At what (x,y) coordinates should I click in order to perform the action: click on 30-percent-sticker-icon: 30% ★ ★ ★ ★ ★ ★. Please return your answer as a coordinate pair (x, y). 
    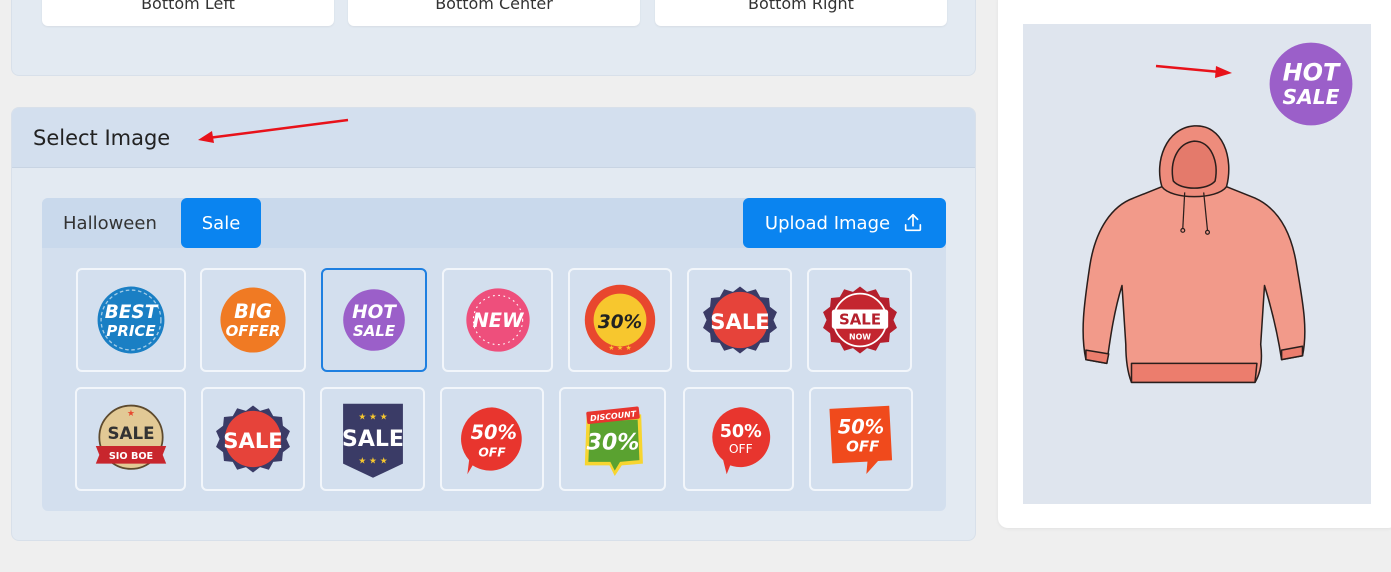
    Looking at the image, I should click on (620, 320).